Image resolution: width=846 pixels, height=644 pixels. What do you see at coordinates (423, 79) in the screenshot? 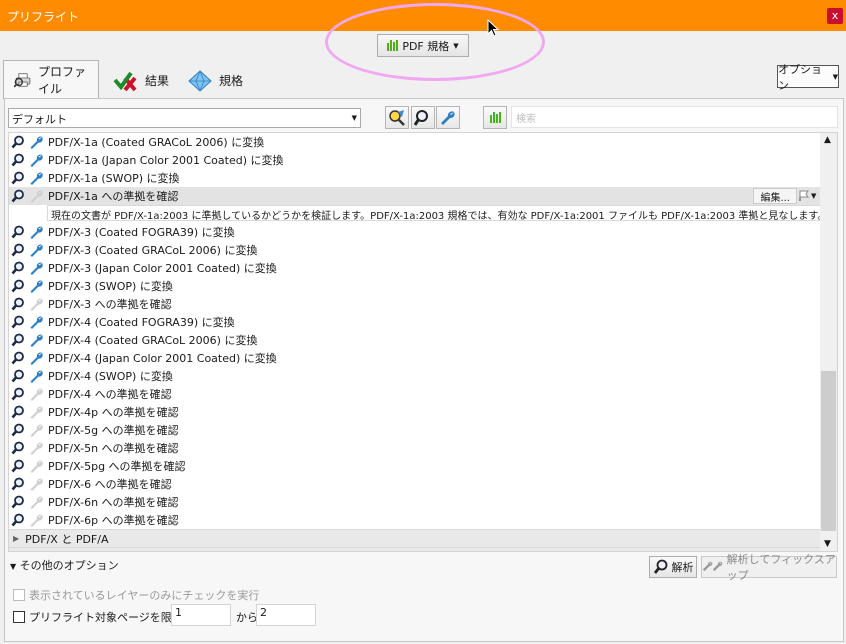
I see `tab-bar: プロファイル 結果 規格` at bounding box center [423, 79].